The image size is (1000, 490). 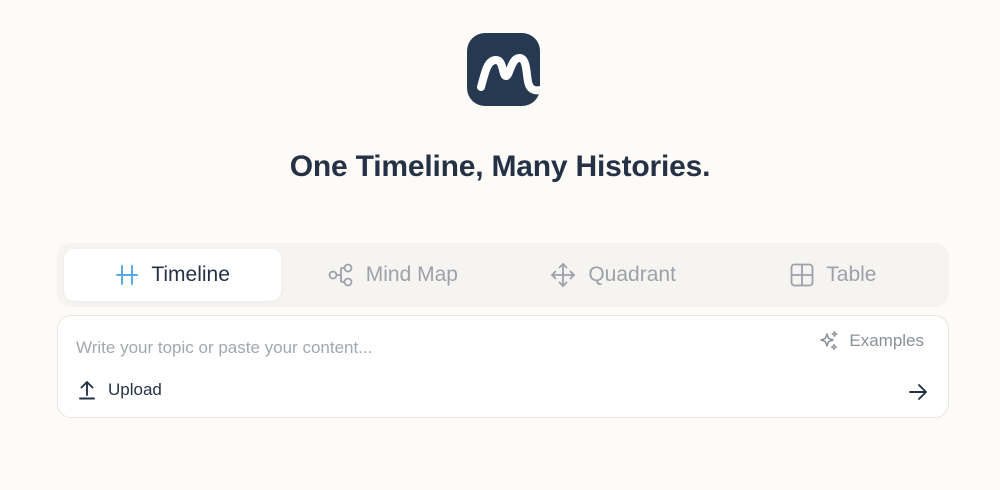 I want to click on mind-map-icon, so click(x=341, y=275).